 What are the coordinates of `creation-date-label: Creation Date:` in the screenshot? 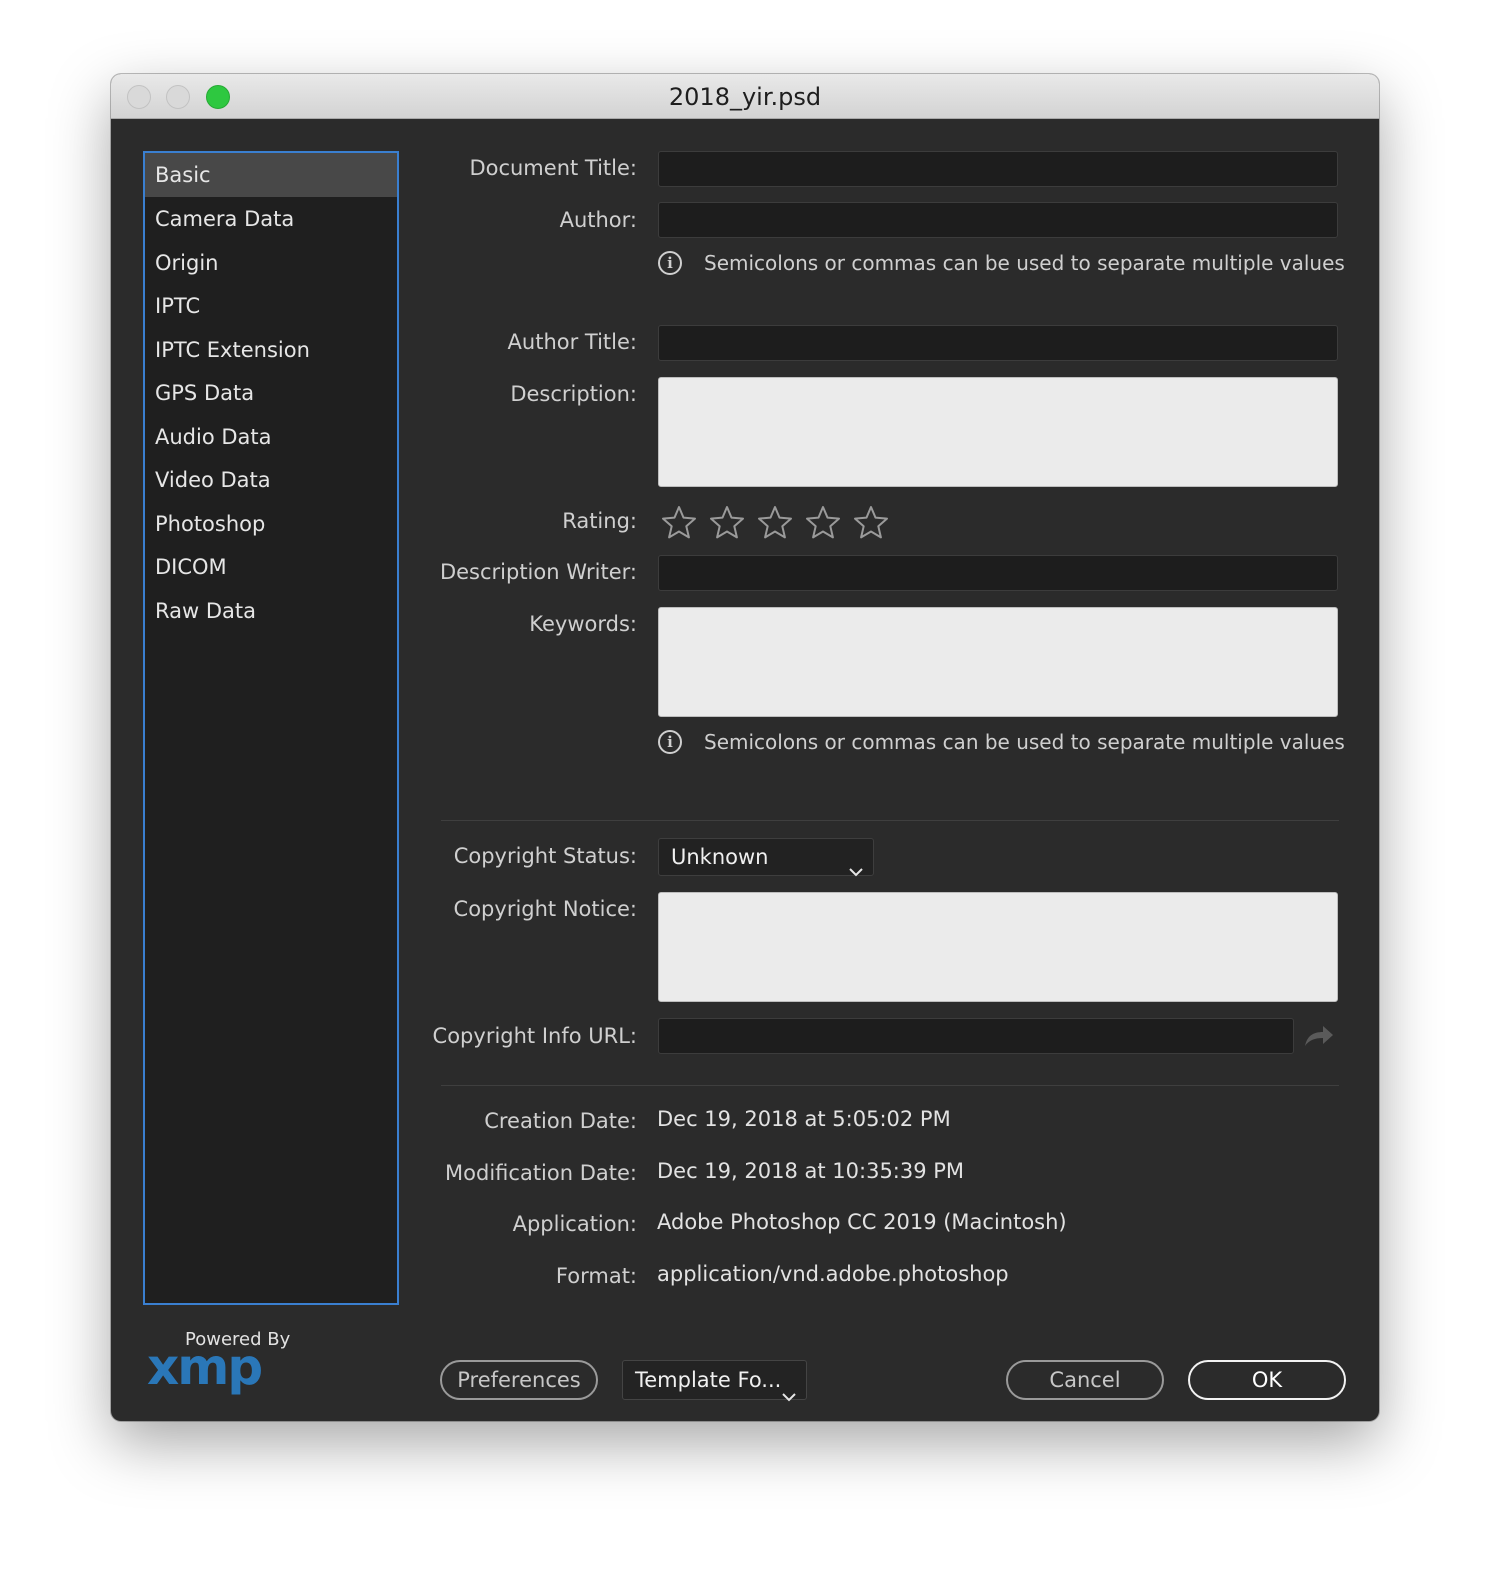 It's located at (560, 1121).